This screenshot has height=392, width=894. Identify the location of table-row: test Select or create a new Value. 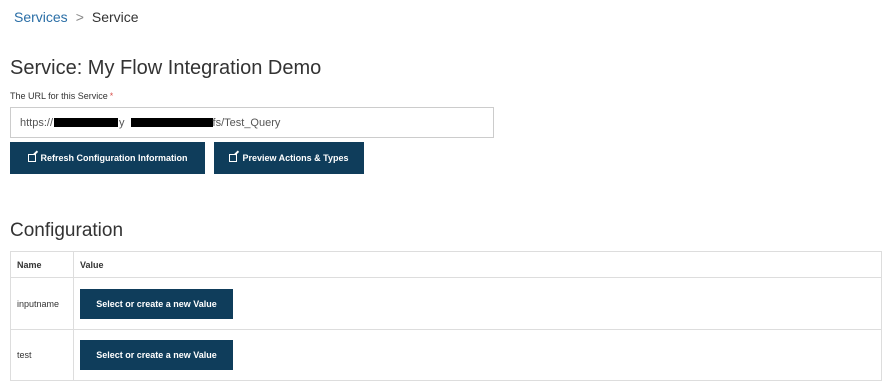
(446, 355).